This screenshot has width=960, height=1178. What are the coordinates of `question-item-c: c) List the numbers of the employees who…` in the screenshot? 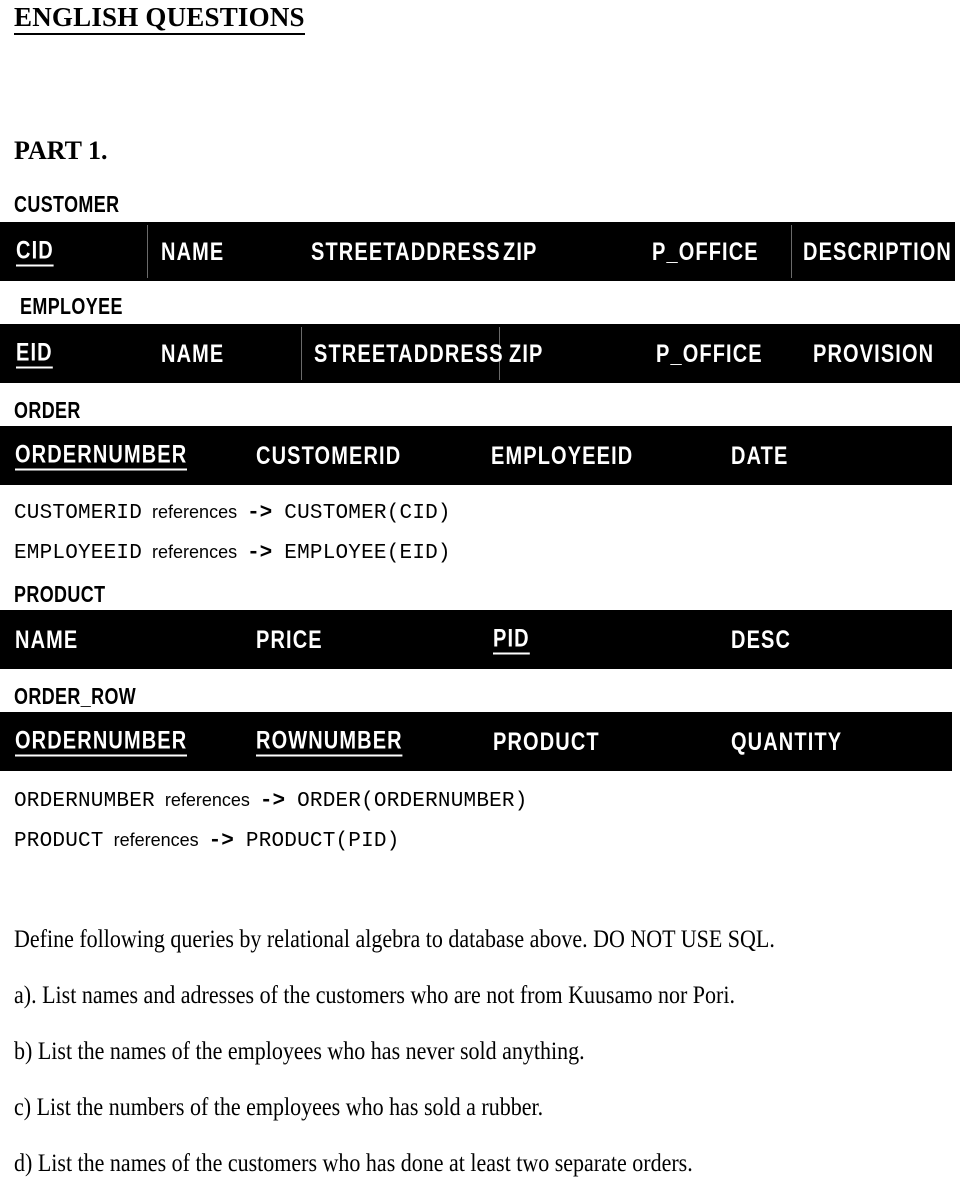 It's located at (279, 1107).